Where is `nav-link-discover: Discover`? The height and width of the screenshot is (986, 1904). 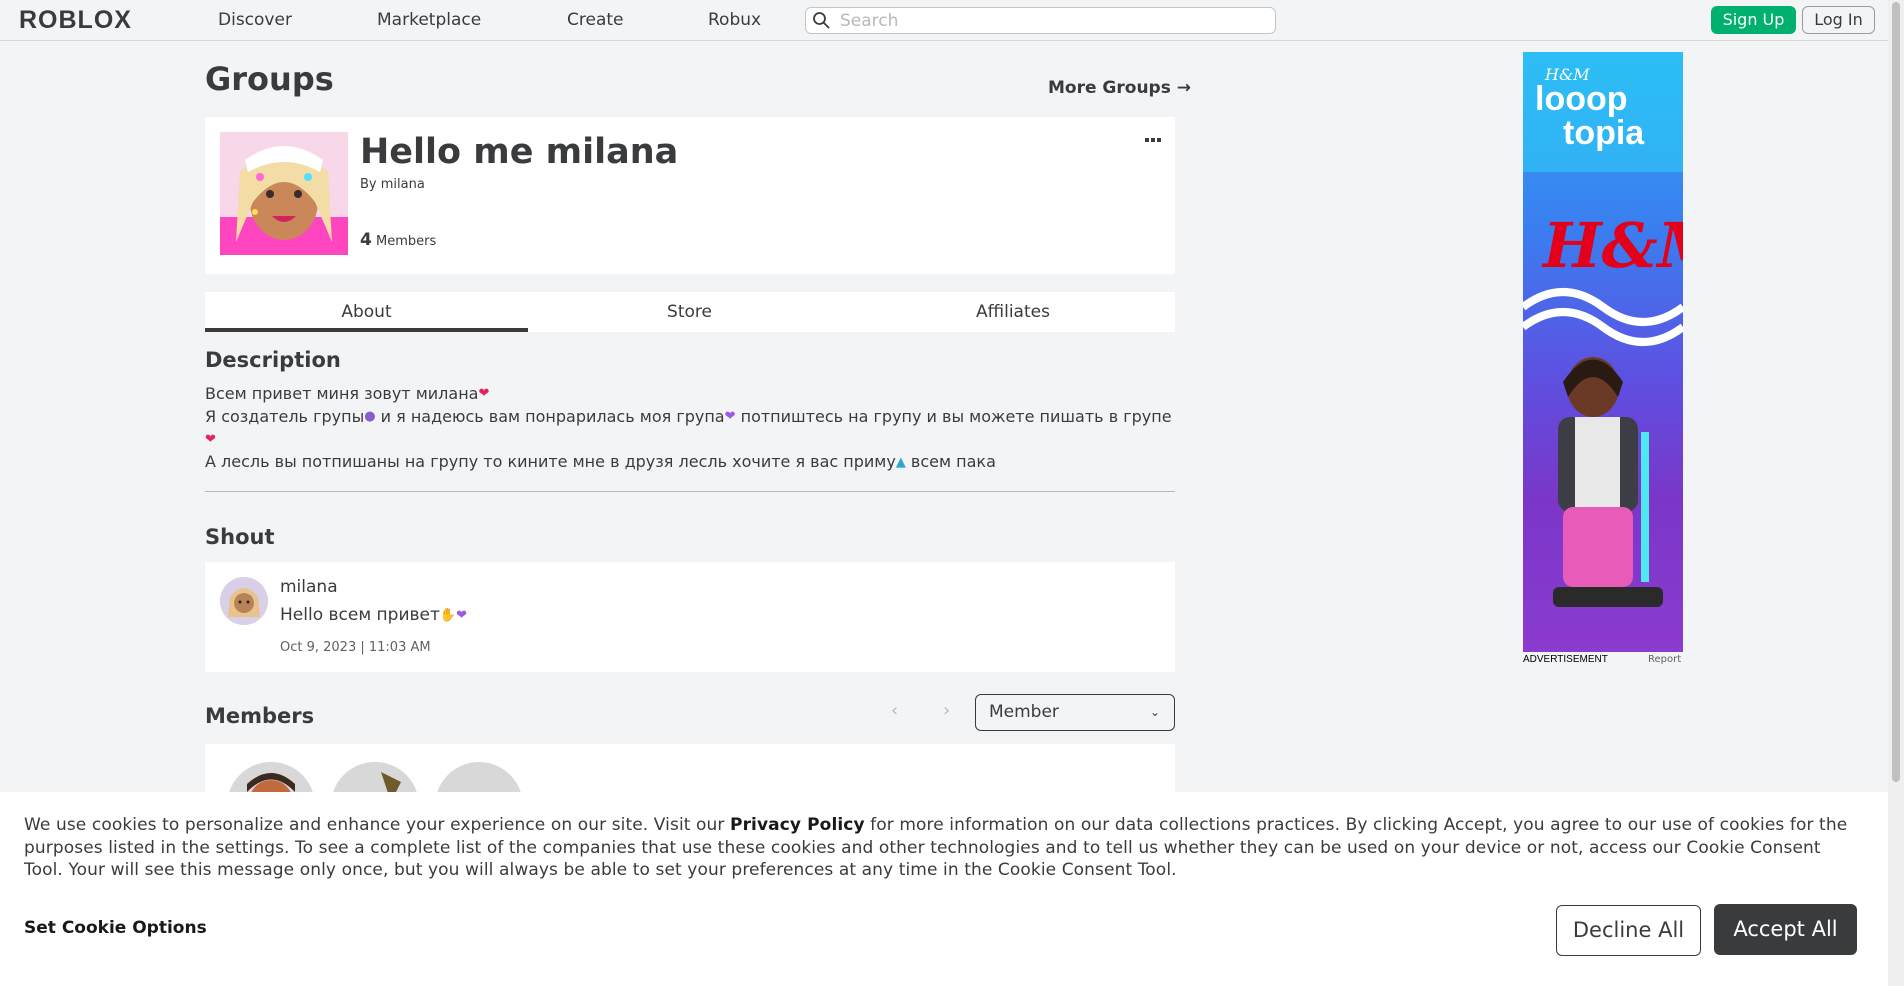 nav-link-discover: Discover is located at coordinates (255, 20).